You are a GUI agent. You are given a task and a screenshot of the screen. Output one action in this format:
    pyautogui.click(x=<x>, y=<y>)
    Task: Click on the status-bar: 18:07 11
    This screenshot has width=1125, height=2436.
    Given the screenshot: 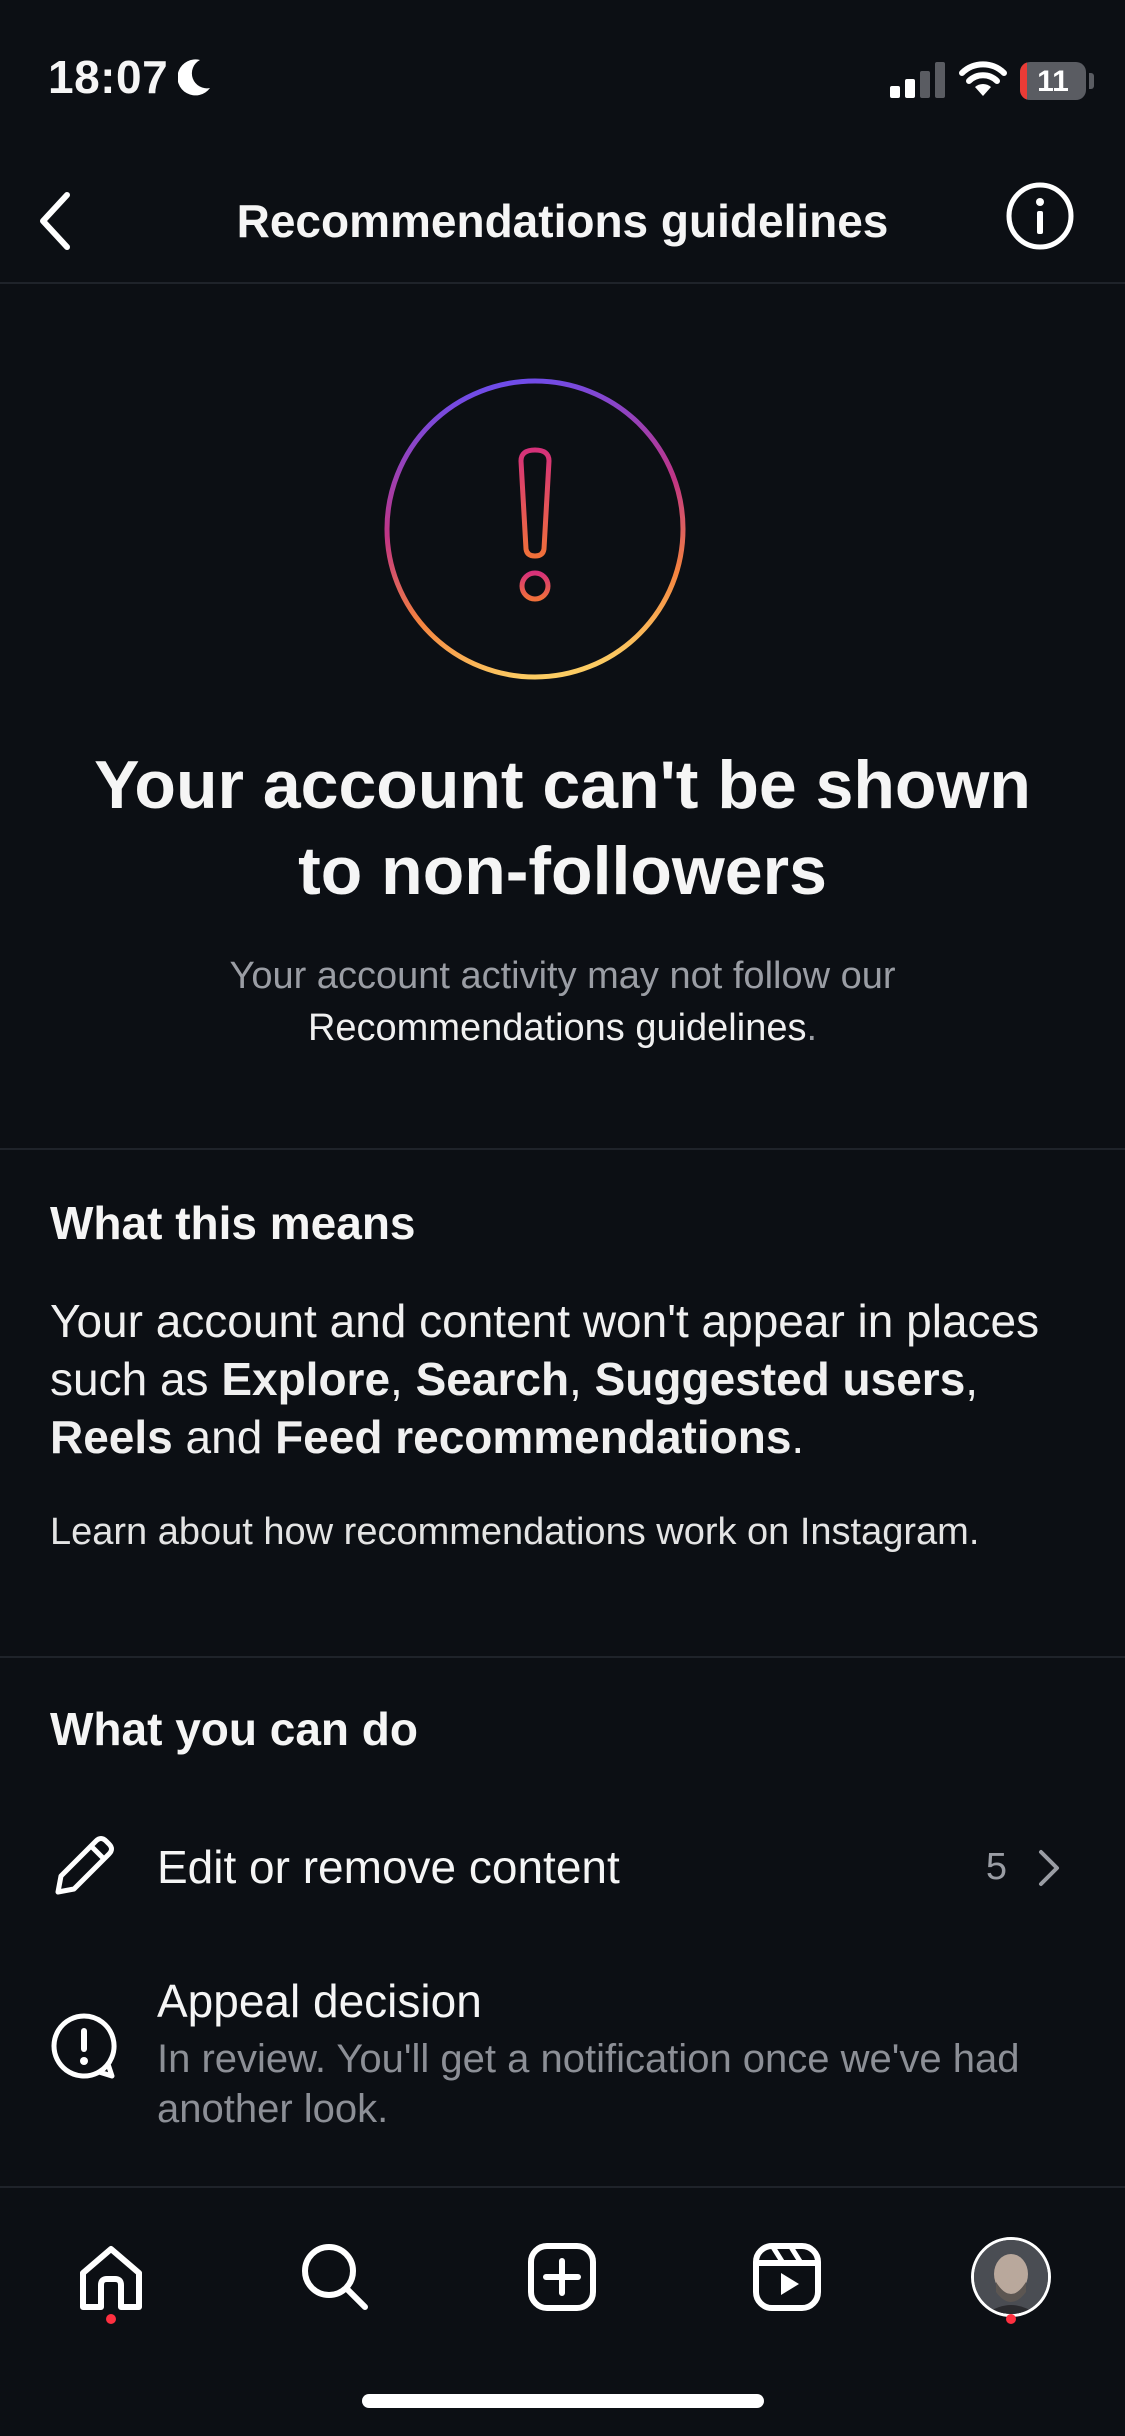 What is the action you would take?
    pyautogui.click(x=562, y=80)
    